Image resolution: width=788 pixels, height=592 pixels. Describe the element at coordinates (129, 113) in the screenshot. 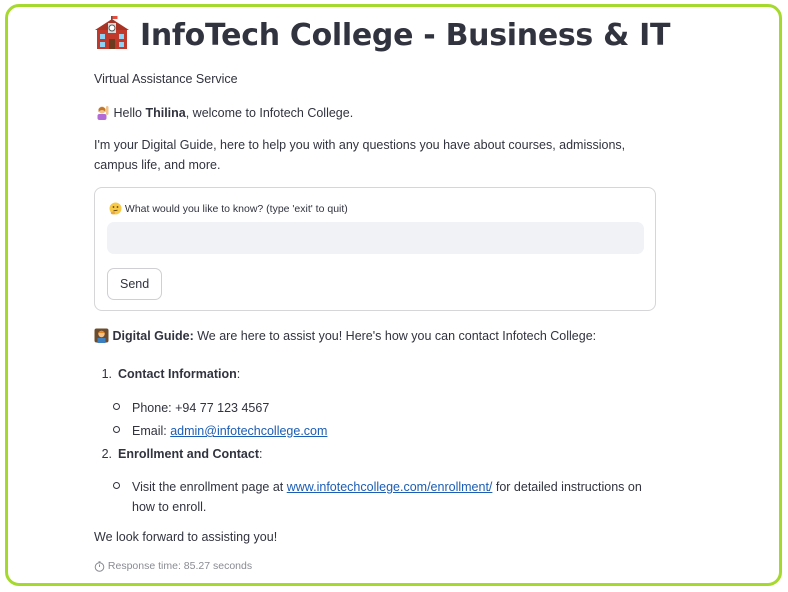

I see `greeting-prefix: Hello` at that location.